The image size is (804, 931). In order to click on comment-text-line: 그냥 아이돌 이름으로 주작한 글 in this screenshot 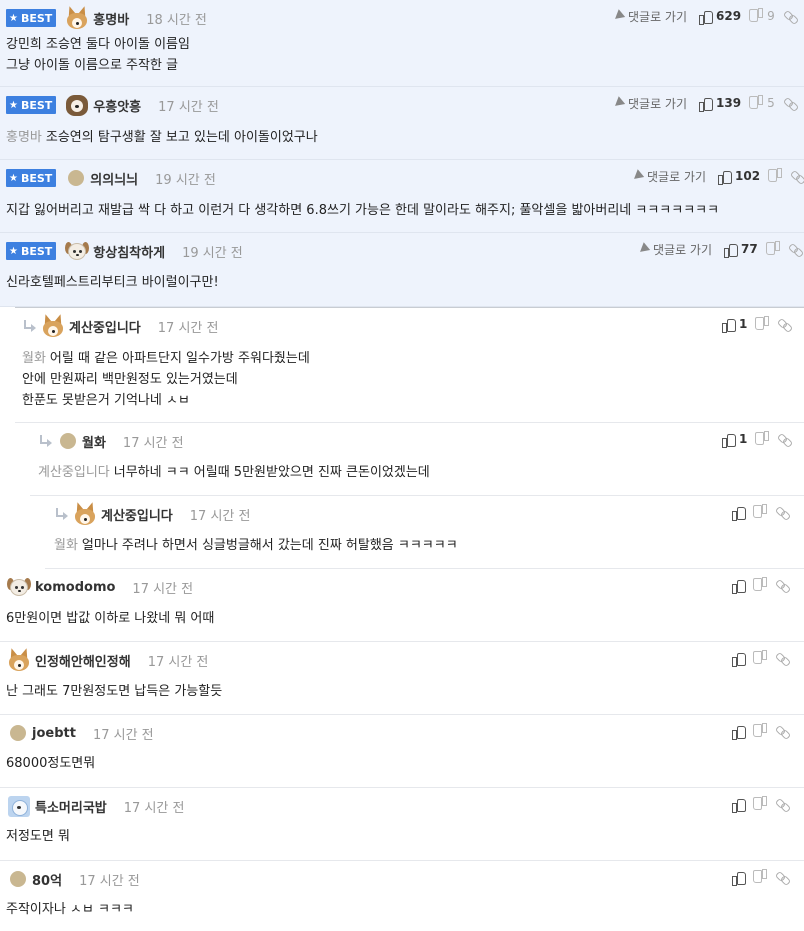, I will do `click(98, 65)`.